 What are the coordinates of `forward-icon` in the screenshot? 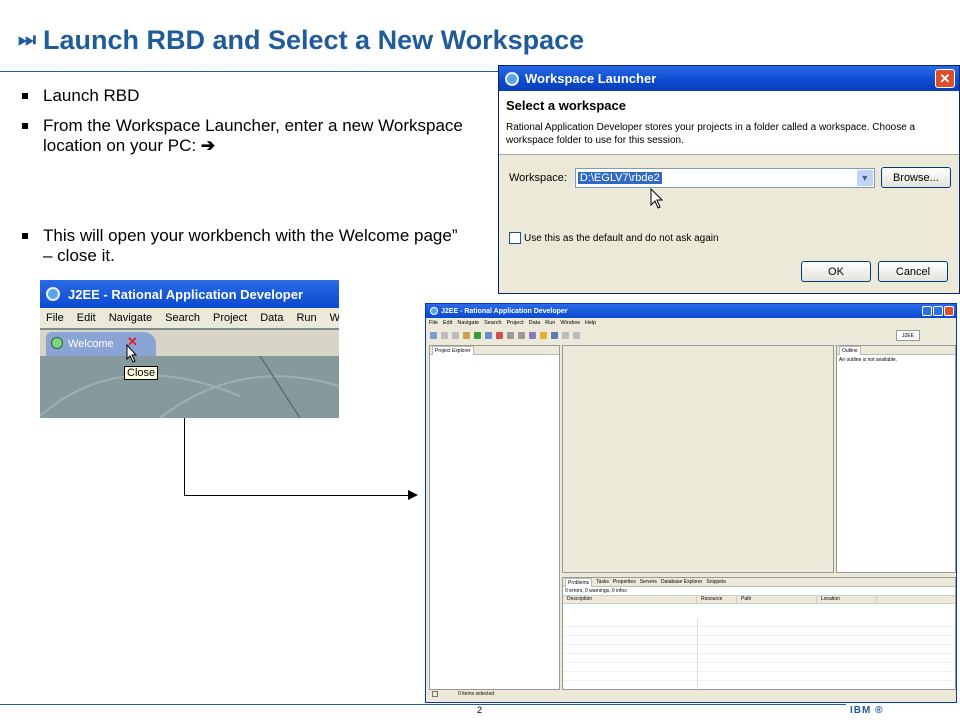 It's located at (576, 335).